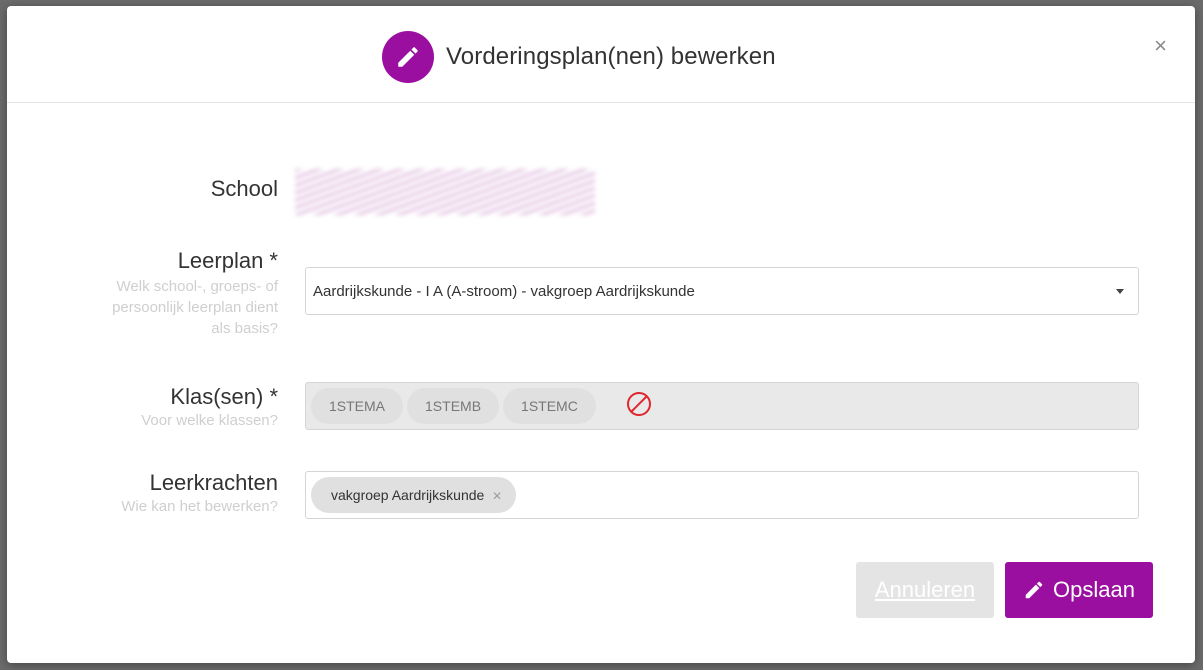 The width and height of the screenshot is (1203, 670). Describe the element at coordinates (925, 590) in the screenshot. I see `cancel-button: Annuleren` at that location.